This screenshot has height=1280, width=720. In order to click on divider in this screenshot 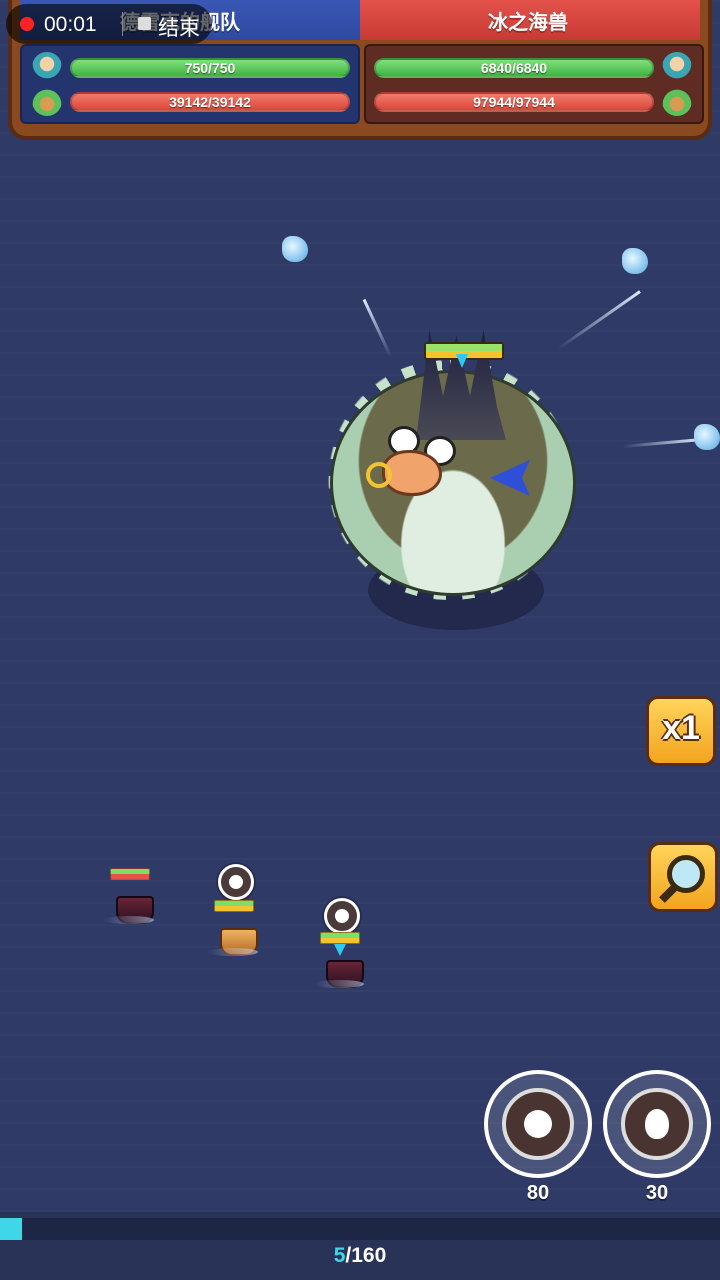, I will do `click(122, 24)`.